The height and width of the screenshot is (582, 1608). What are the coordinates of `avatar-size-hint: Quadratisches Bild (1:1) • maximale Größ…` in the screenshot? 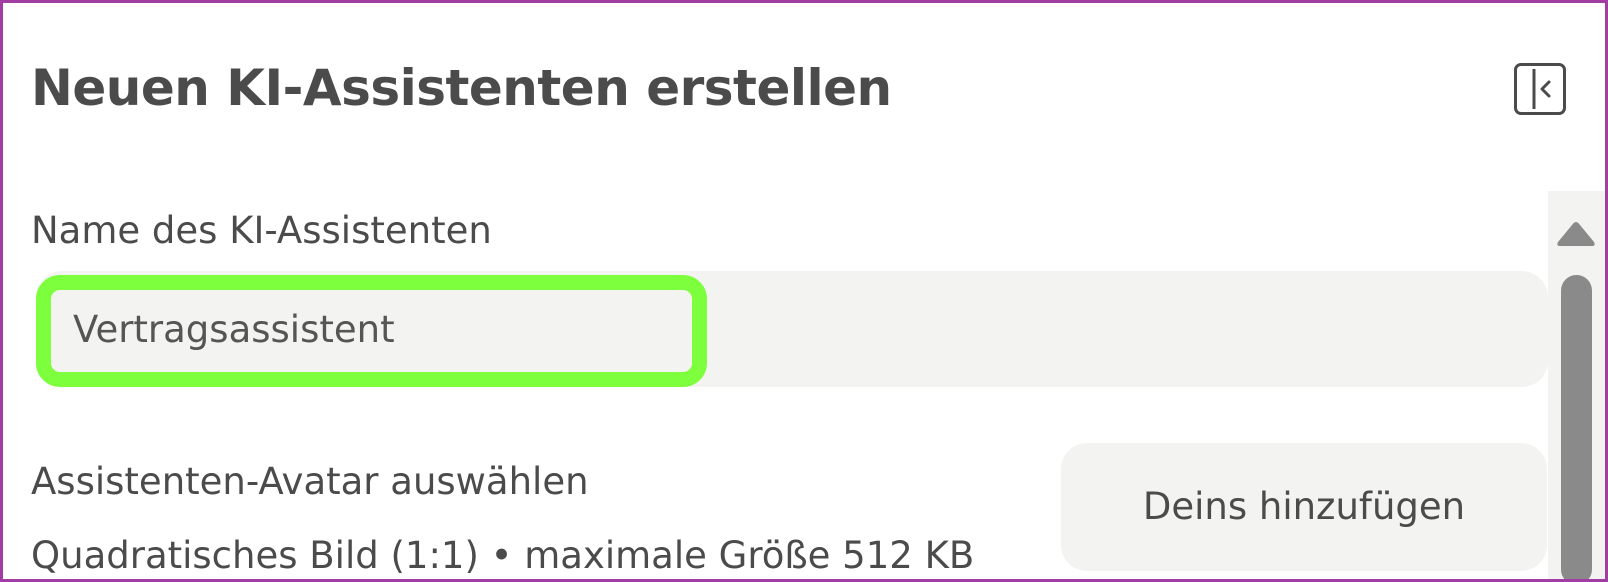 It's located at (503, 555).